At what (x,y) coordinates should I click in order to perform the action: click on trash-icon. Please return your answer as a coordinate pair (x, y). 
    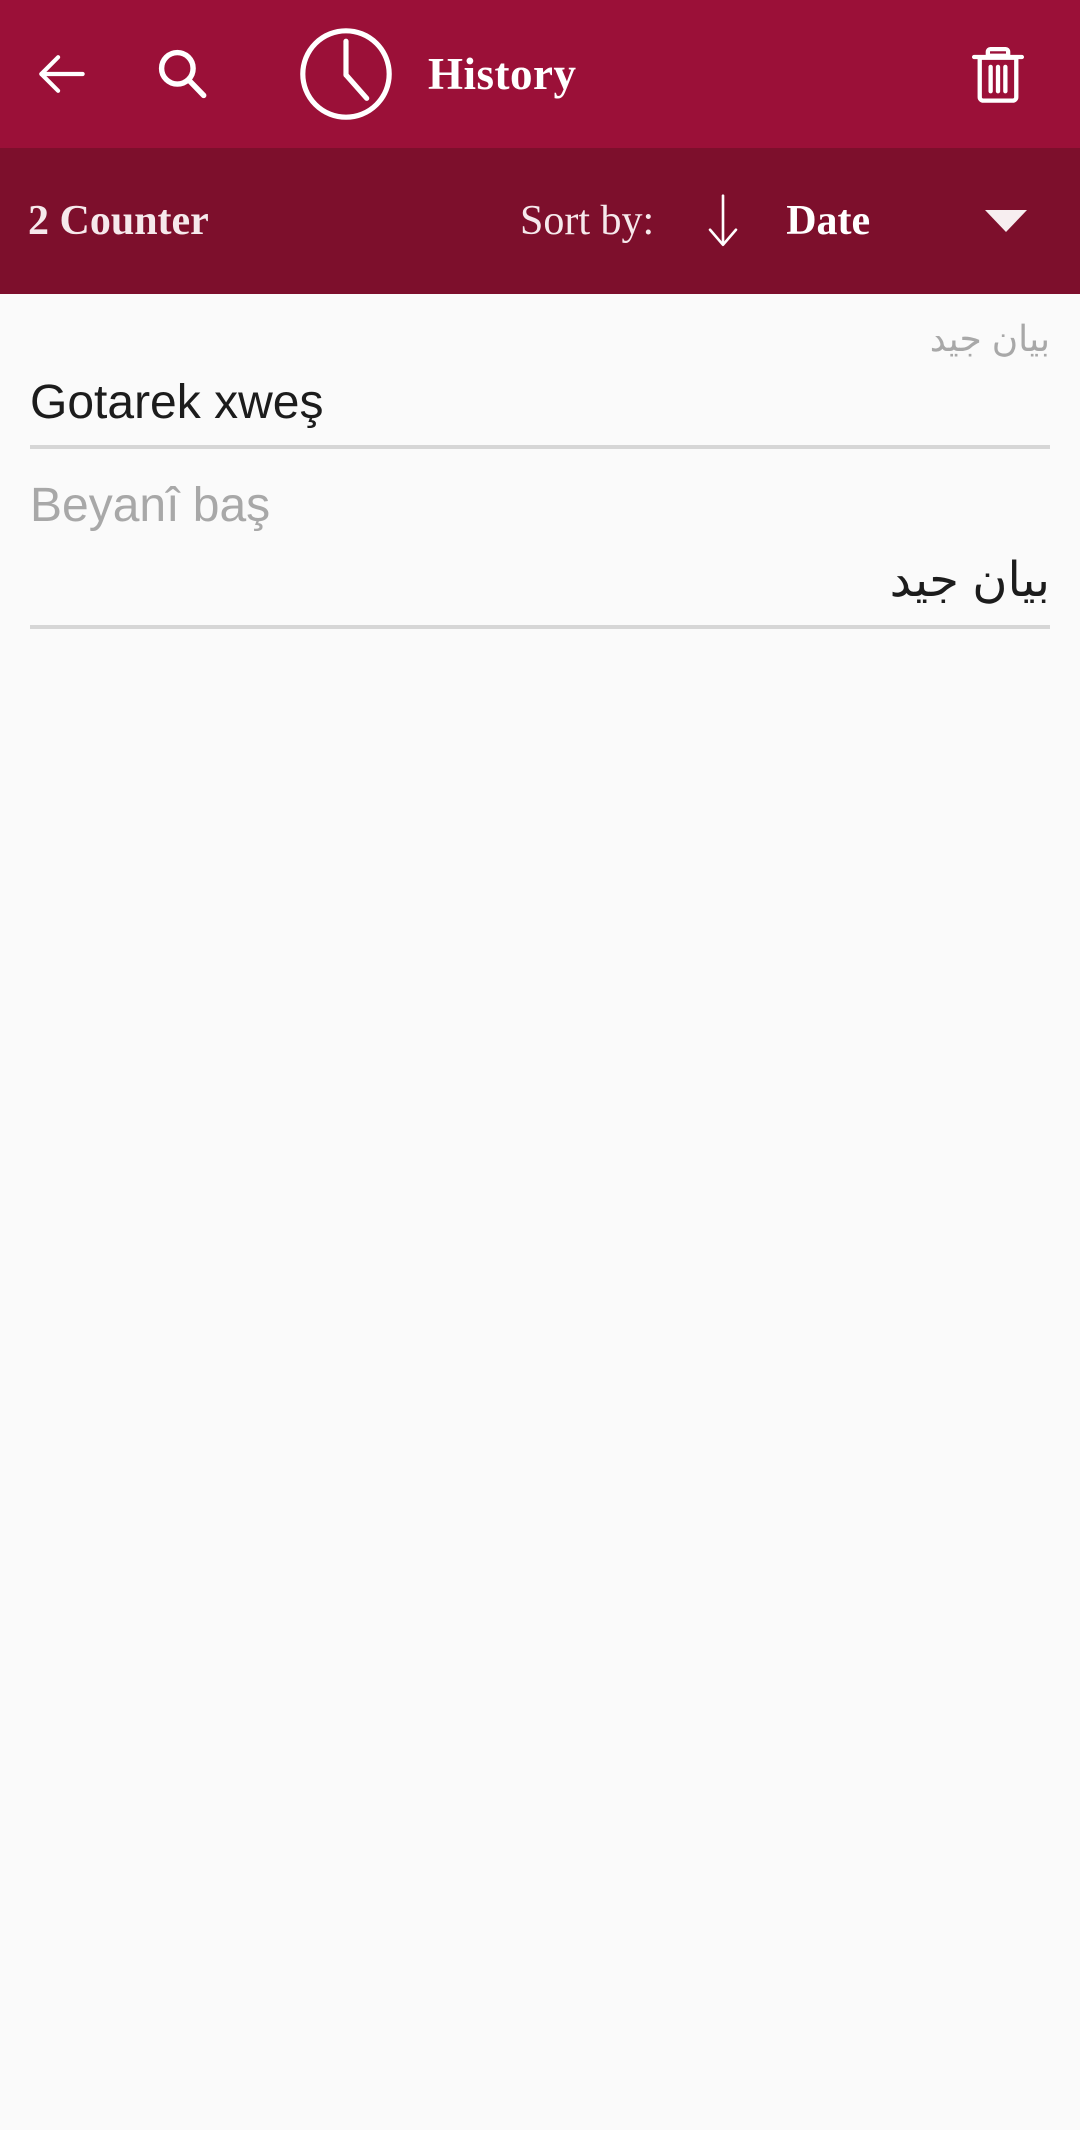
    Looking at the image, I should click on (998, 74).